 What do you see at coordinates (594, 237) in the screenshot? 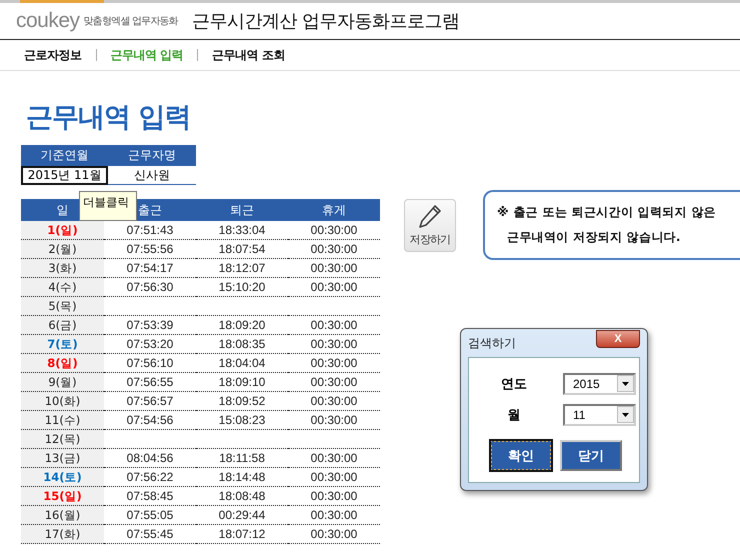
I see `notice-text: 근무내역이 저장되지 않습니다.` at bounding box center [594, 237].